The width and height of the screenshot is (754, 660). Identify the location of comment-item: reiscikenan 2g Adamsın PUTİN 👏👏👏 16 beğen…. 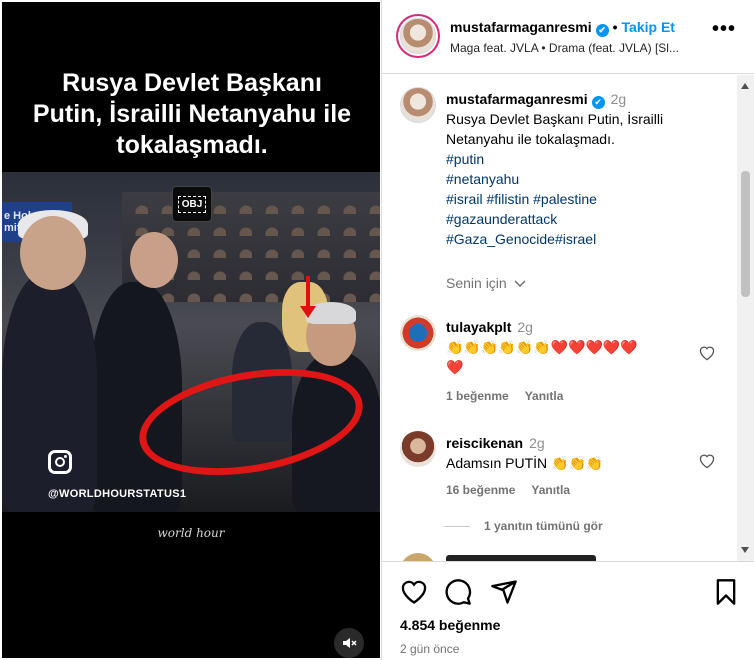
(570, 467).